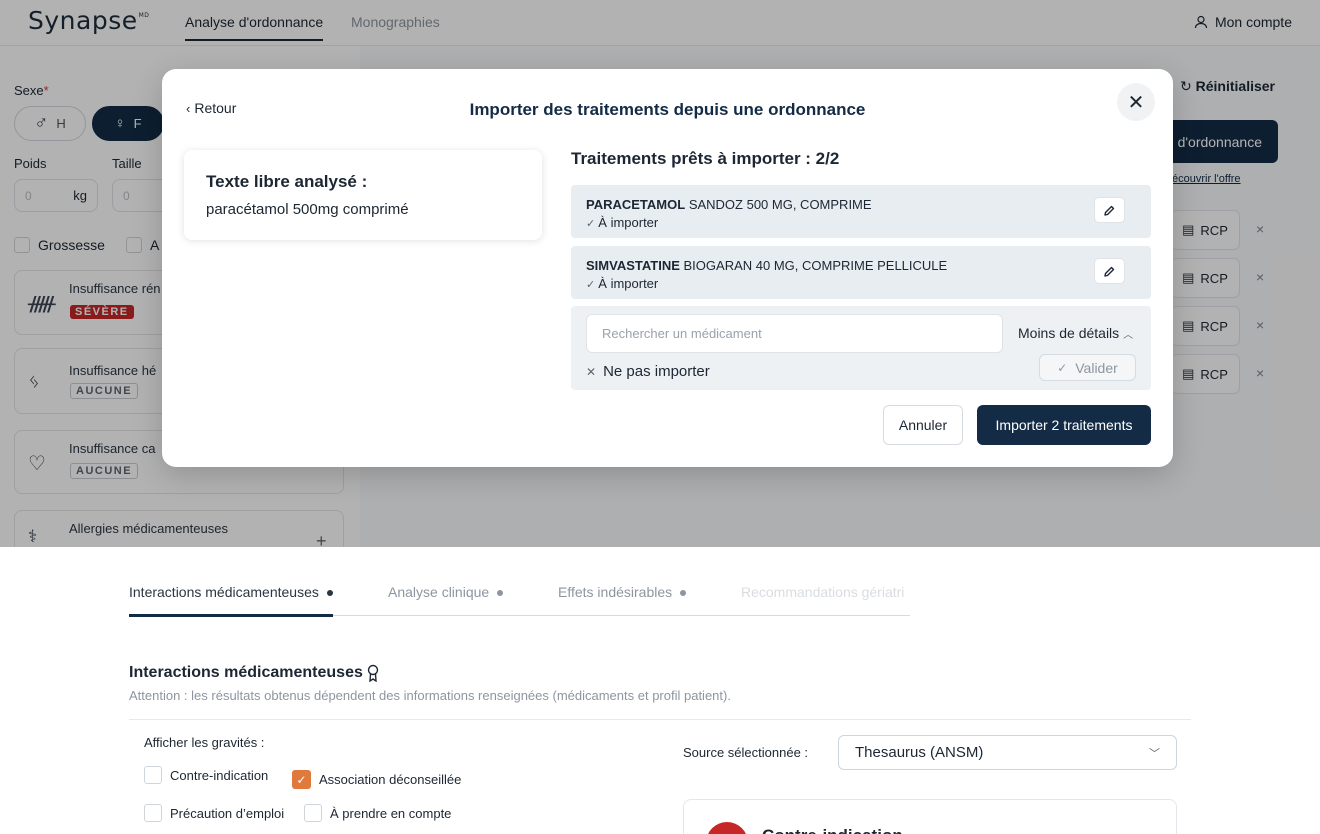  I want to click on severity-circle-icon, so click(727, 828).